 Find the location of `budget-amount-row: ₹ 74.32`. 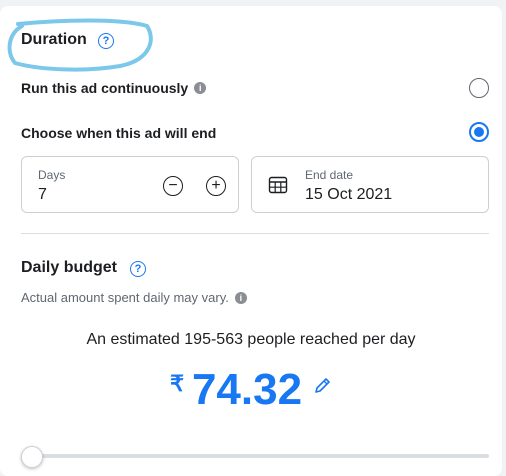

budget-amount-row: ₹ 74.32 is located at coordinates (251, 390).